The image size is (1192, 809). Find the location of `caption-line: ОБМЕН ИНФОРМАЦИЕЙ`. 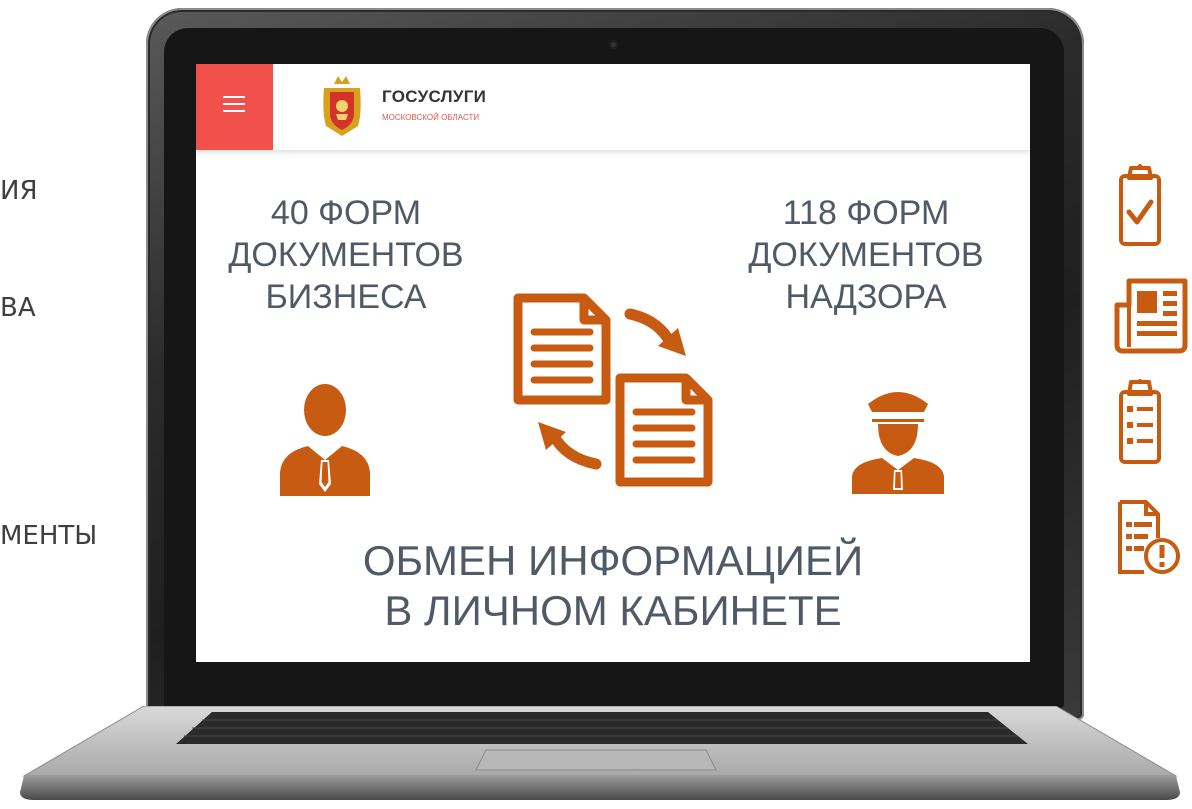

caption-line: ОБМЕН ИНФОРМАЦИЕЙ is located at coordinates (613, 560).